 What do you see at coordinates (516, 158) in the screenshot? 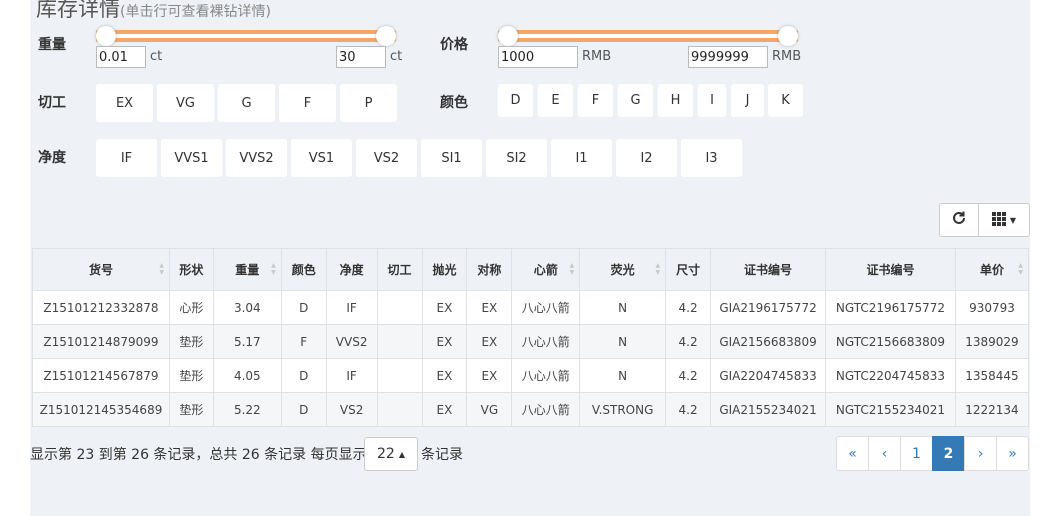
I see `clarity-option-si2: SI2` at bounding box center [516, 158].